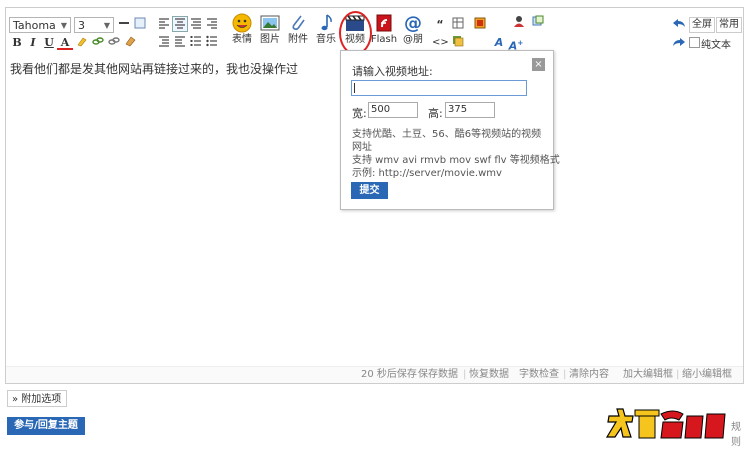  What do you see at coordinates (538, 64) in the screenshot?
I see `close-icon: ×` at bounding box center [538, 64].